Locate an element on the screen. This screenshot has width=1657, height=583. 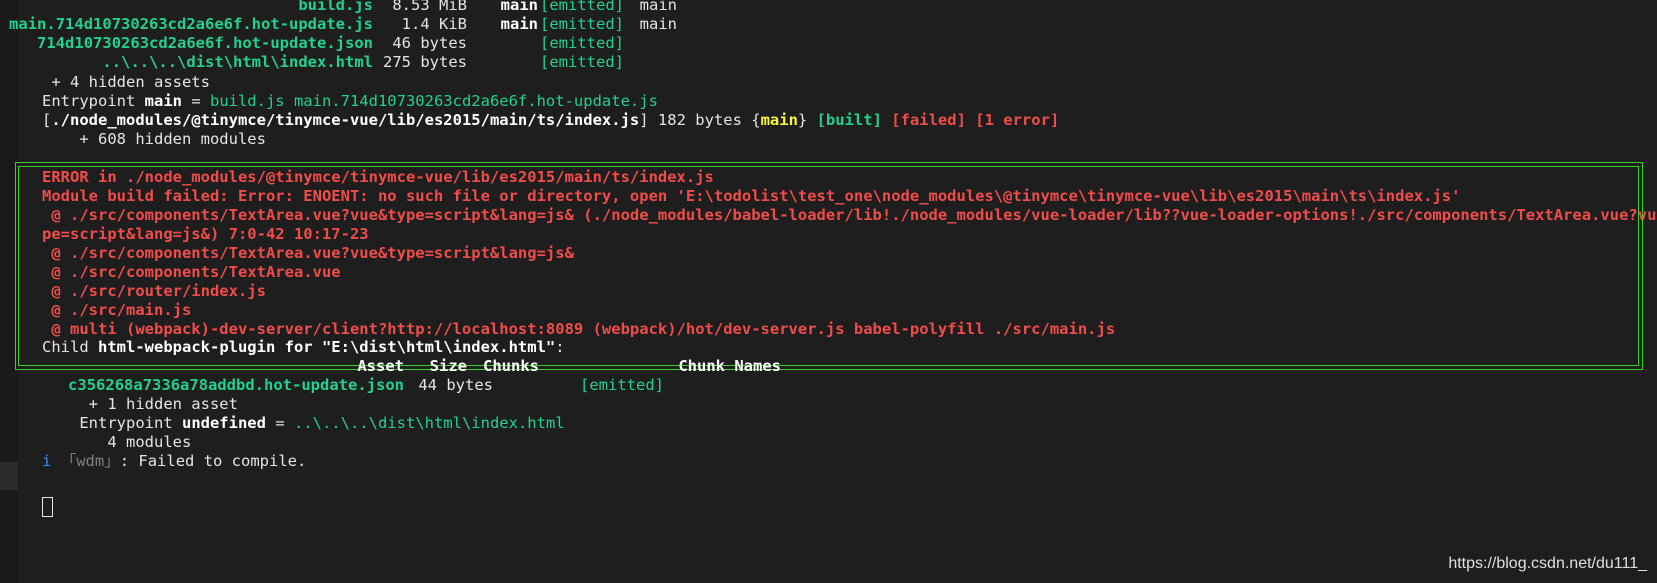
module-open: [ is located at coordinates (47, 120).